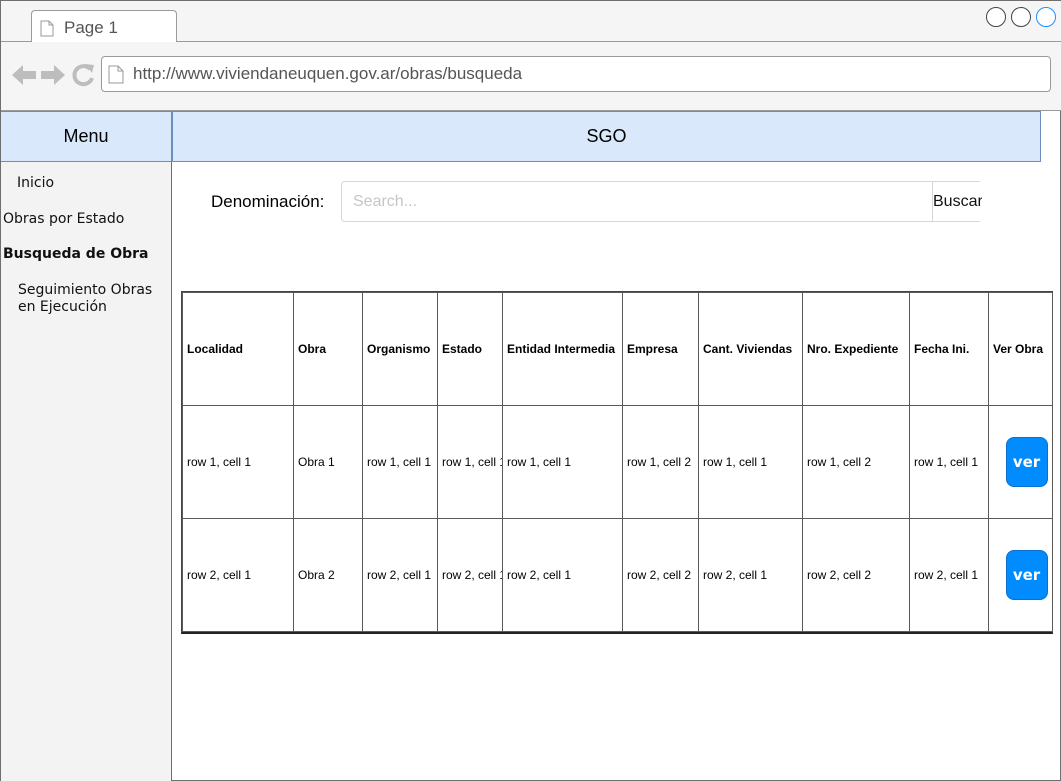  I want to click on column-header-ver-obra: Ver Obra, so click(1020, 349).